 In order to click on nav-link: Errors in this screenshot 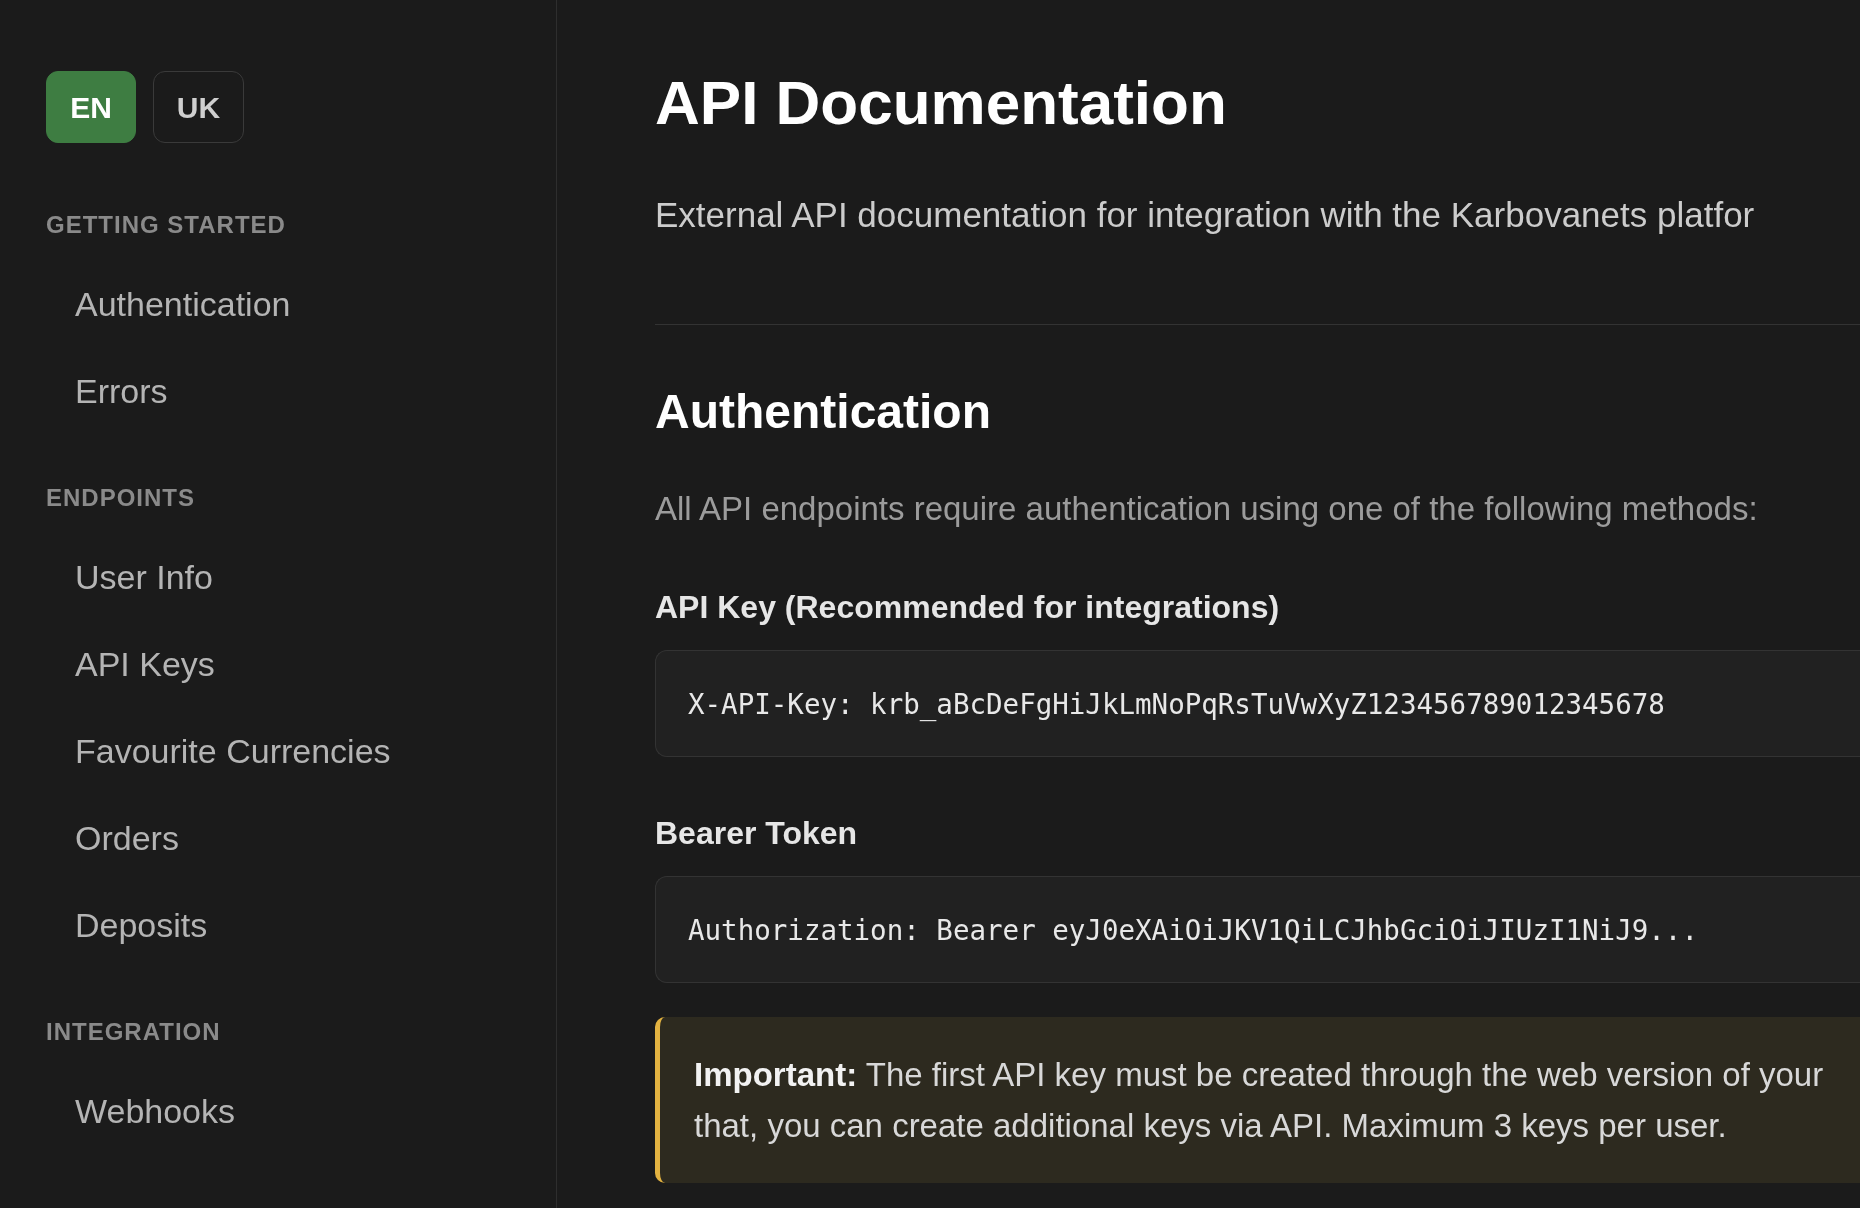, I will do `click(121, 390)`.